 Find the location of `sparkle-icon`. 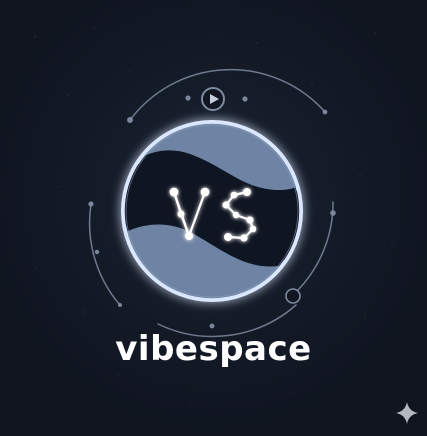

sparkle-icon is located at coordinates (407, 413).